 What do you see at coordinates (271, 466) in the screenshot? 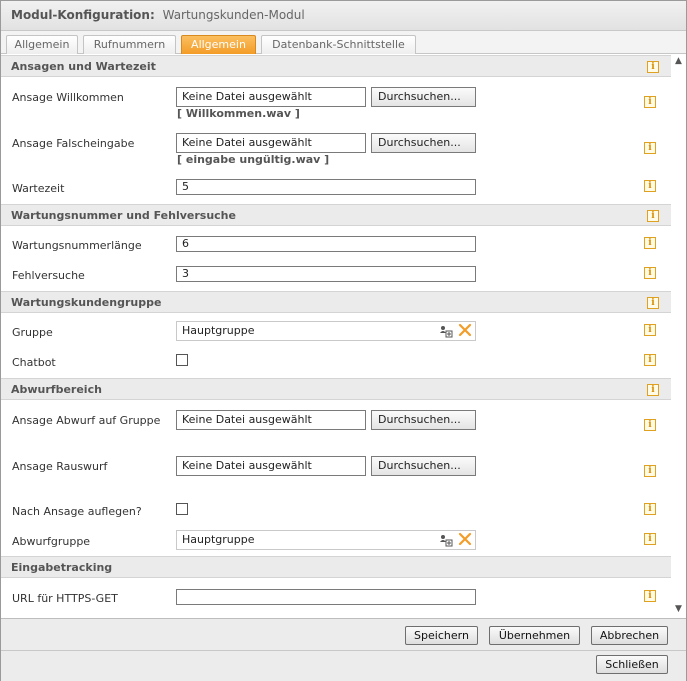
I see `file-input-rauswurf: Keine Datei ausgewählt` at bounding box center [271, 466].